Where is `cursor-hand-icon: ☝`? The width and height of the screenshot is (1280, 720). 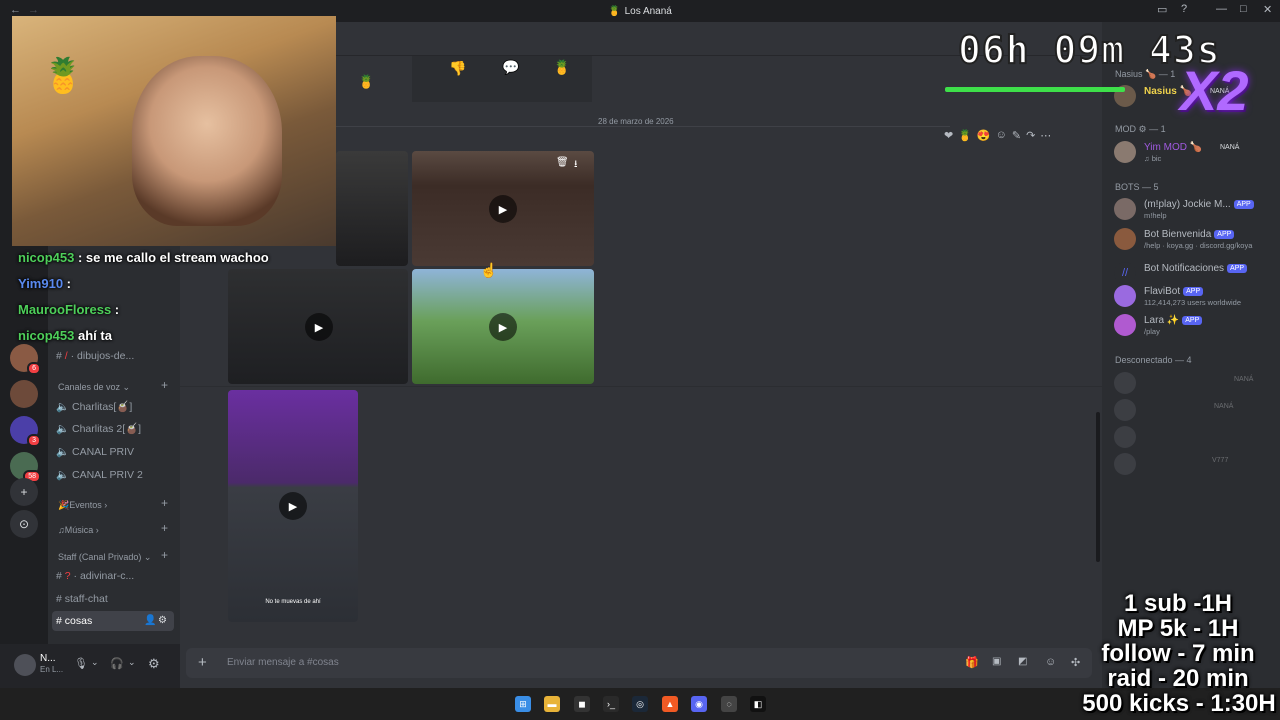
cursor-hand-icon: ☝ is located at coordinates (489, 270).